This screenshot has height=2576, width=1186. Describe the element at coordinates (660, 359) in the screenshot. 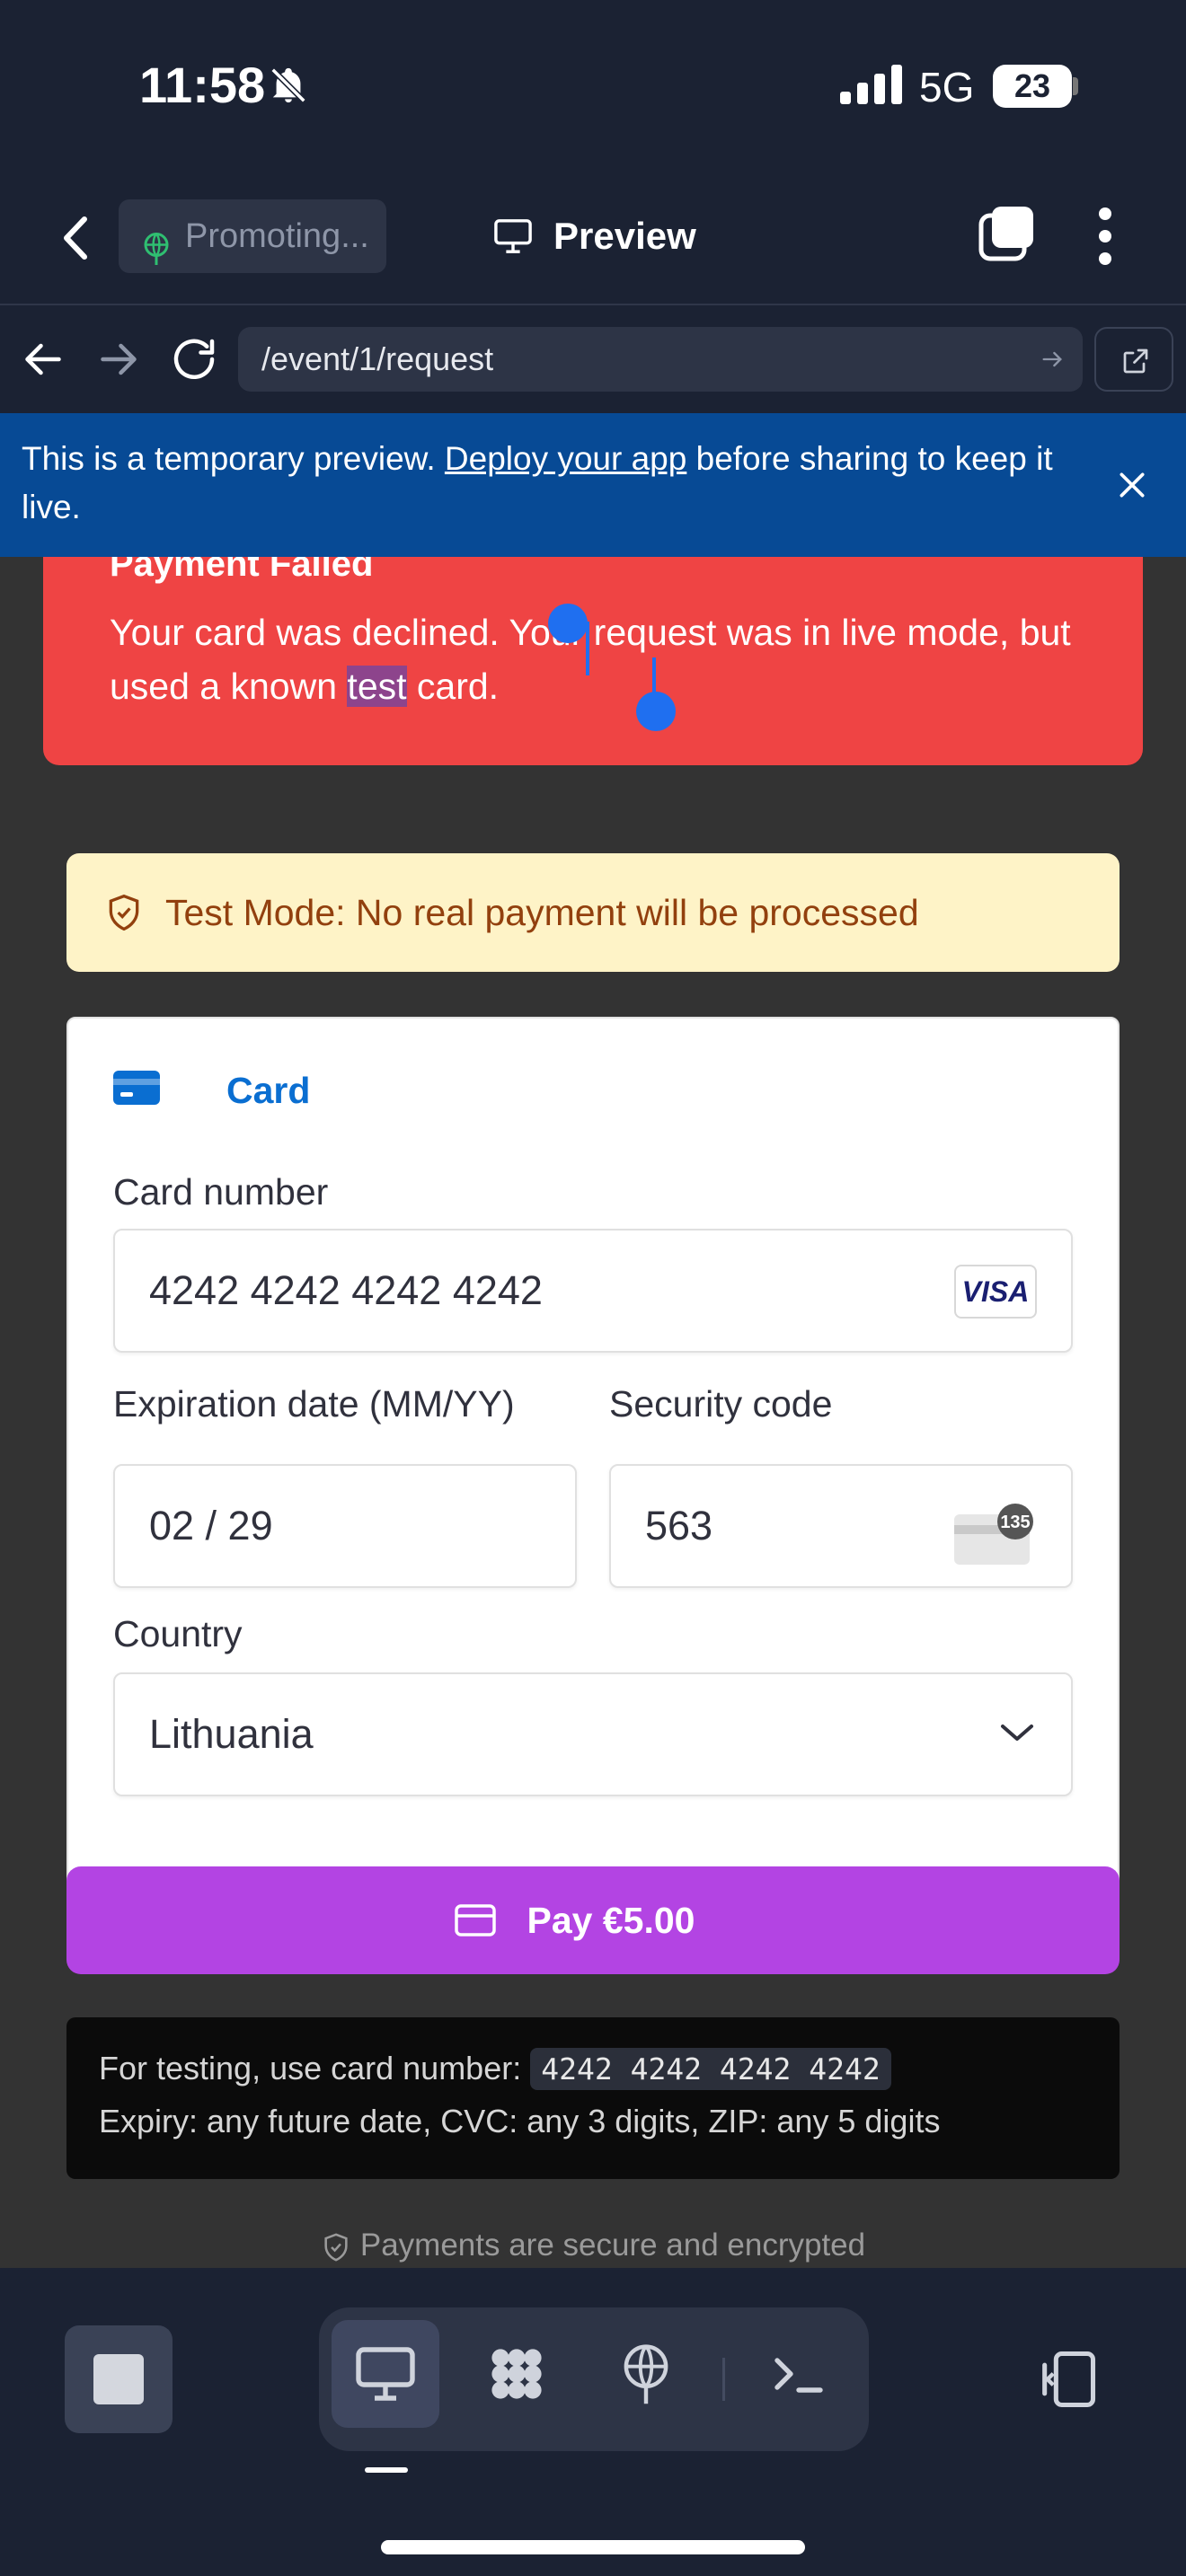

I see `url-bar: /event/1/request` at that location.